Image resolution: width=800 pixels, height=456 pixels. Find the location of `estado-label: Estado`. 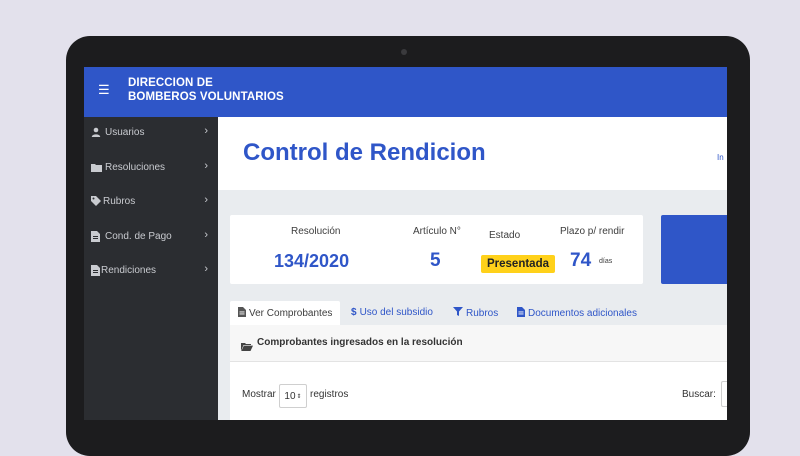

estado-label: Estado is located at coordinates (505, 235).